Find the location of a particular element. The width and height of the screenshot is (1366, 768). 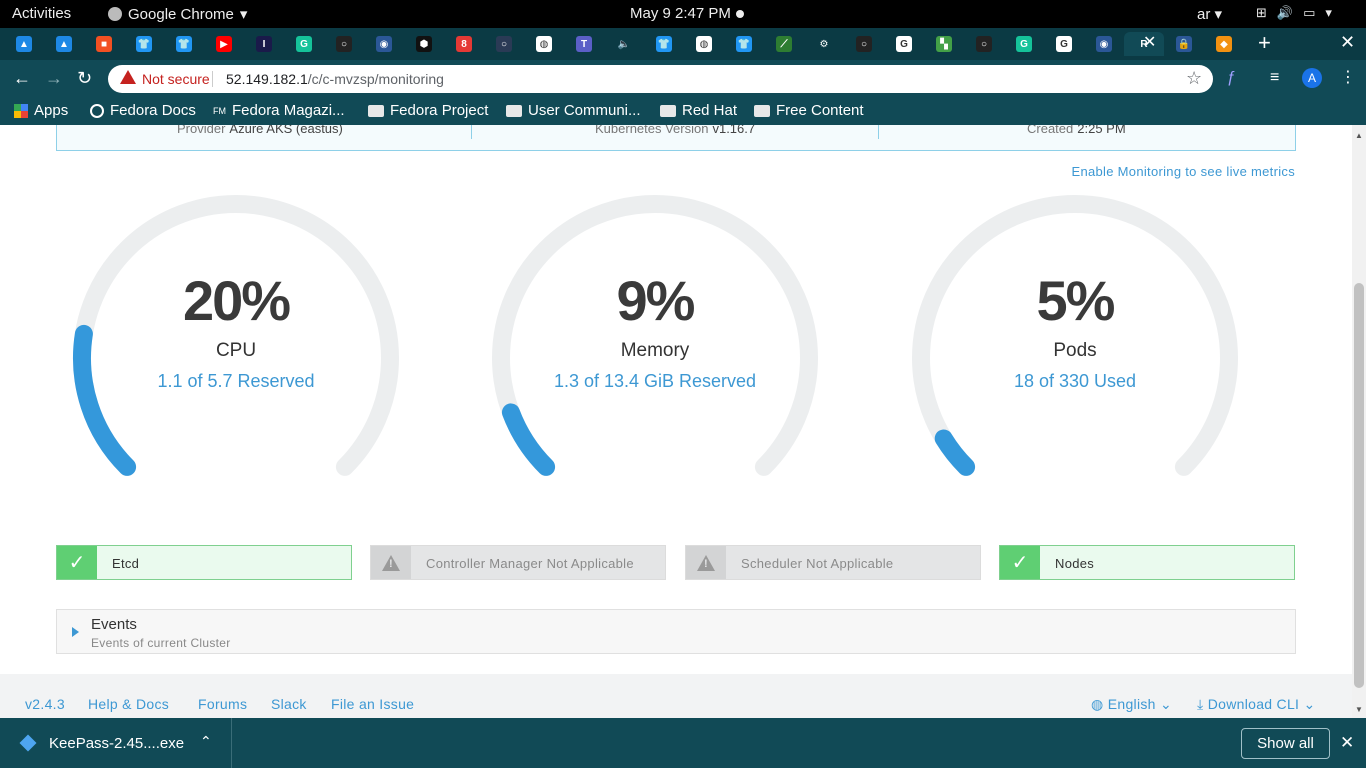

activities-button: Activities is located at coordinates (41, 13).